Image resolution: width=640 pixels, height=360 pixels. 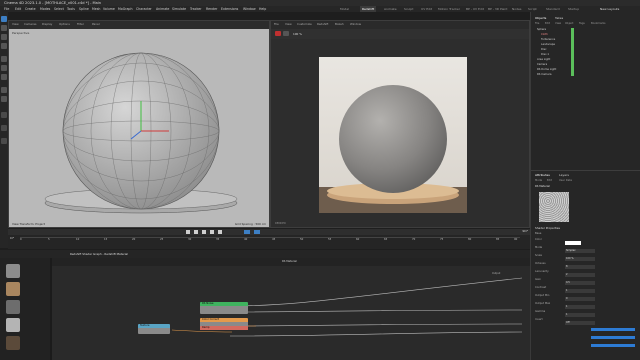 What do you see at coordinates (15, 24) in the screenshot?
I see `viewport-menu-view: View` at bounding box center [15, 24].